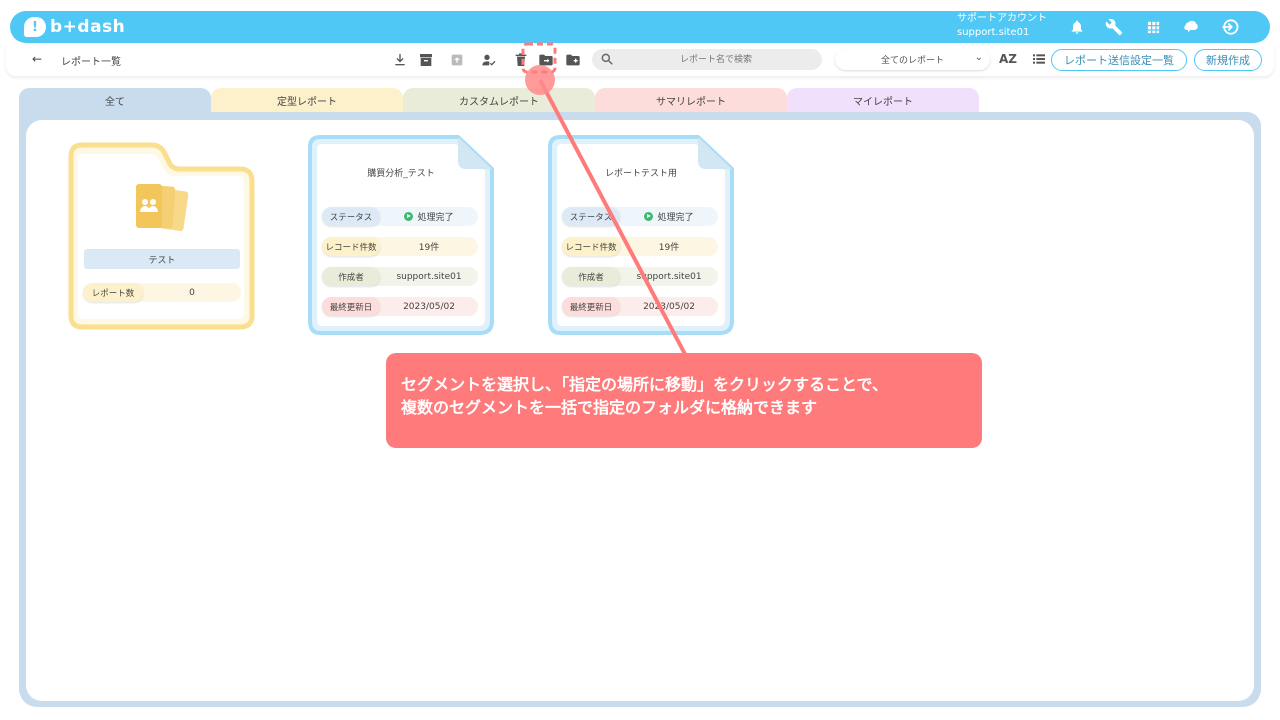 The width and height of the screenshot is (1280, 720). Describe the element at coordinates (978, 57) in the screenshot. I see `chevron-down-icon: ⌄` at that location.